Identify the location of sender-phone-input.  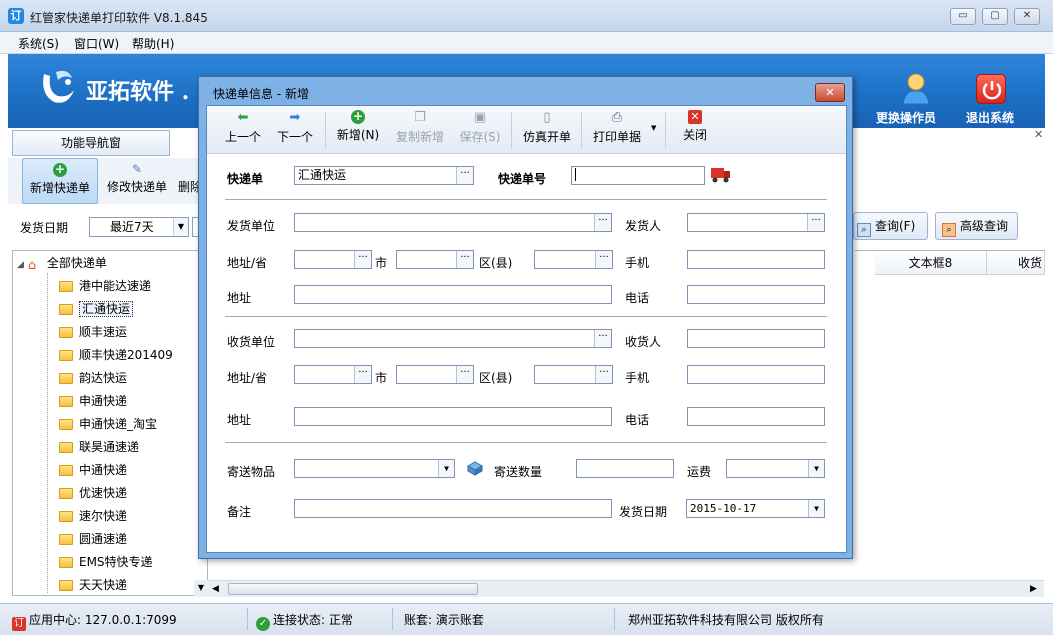
(756, 294).